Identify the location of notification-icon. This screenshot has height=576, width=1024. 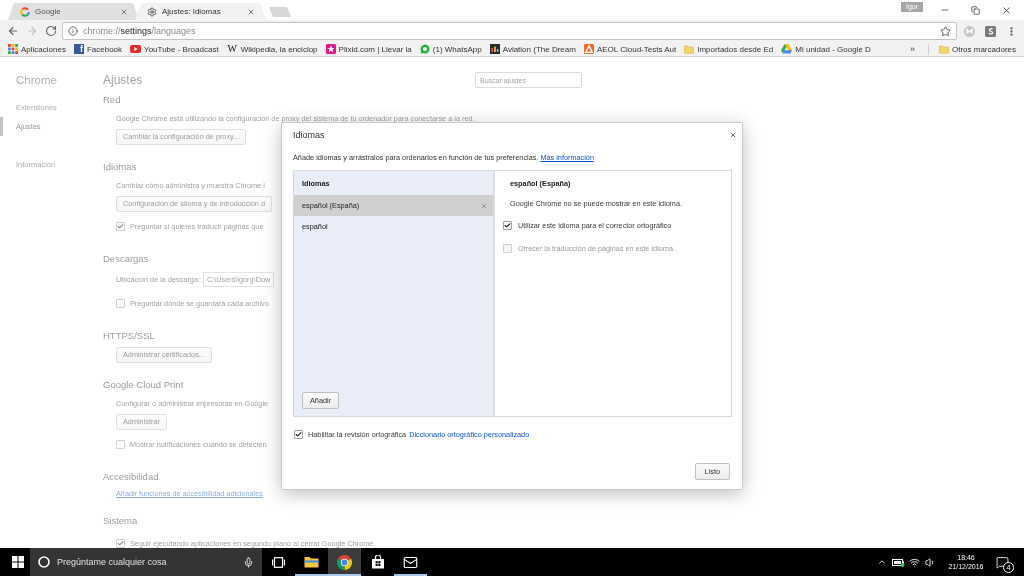
(1002, 562).